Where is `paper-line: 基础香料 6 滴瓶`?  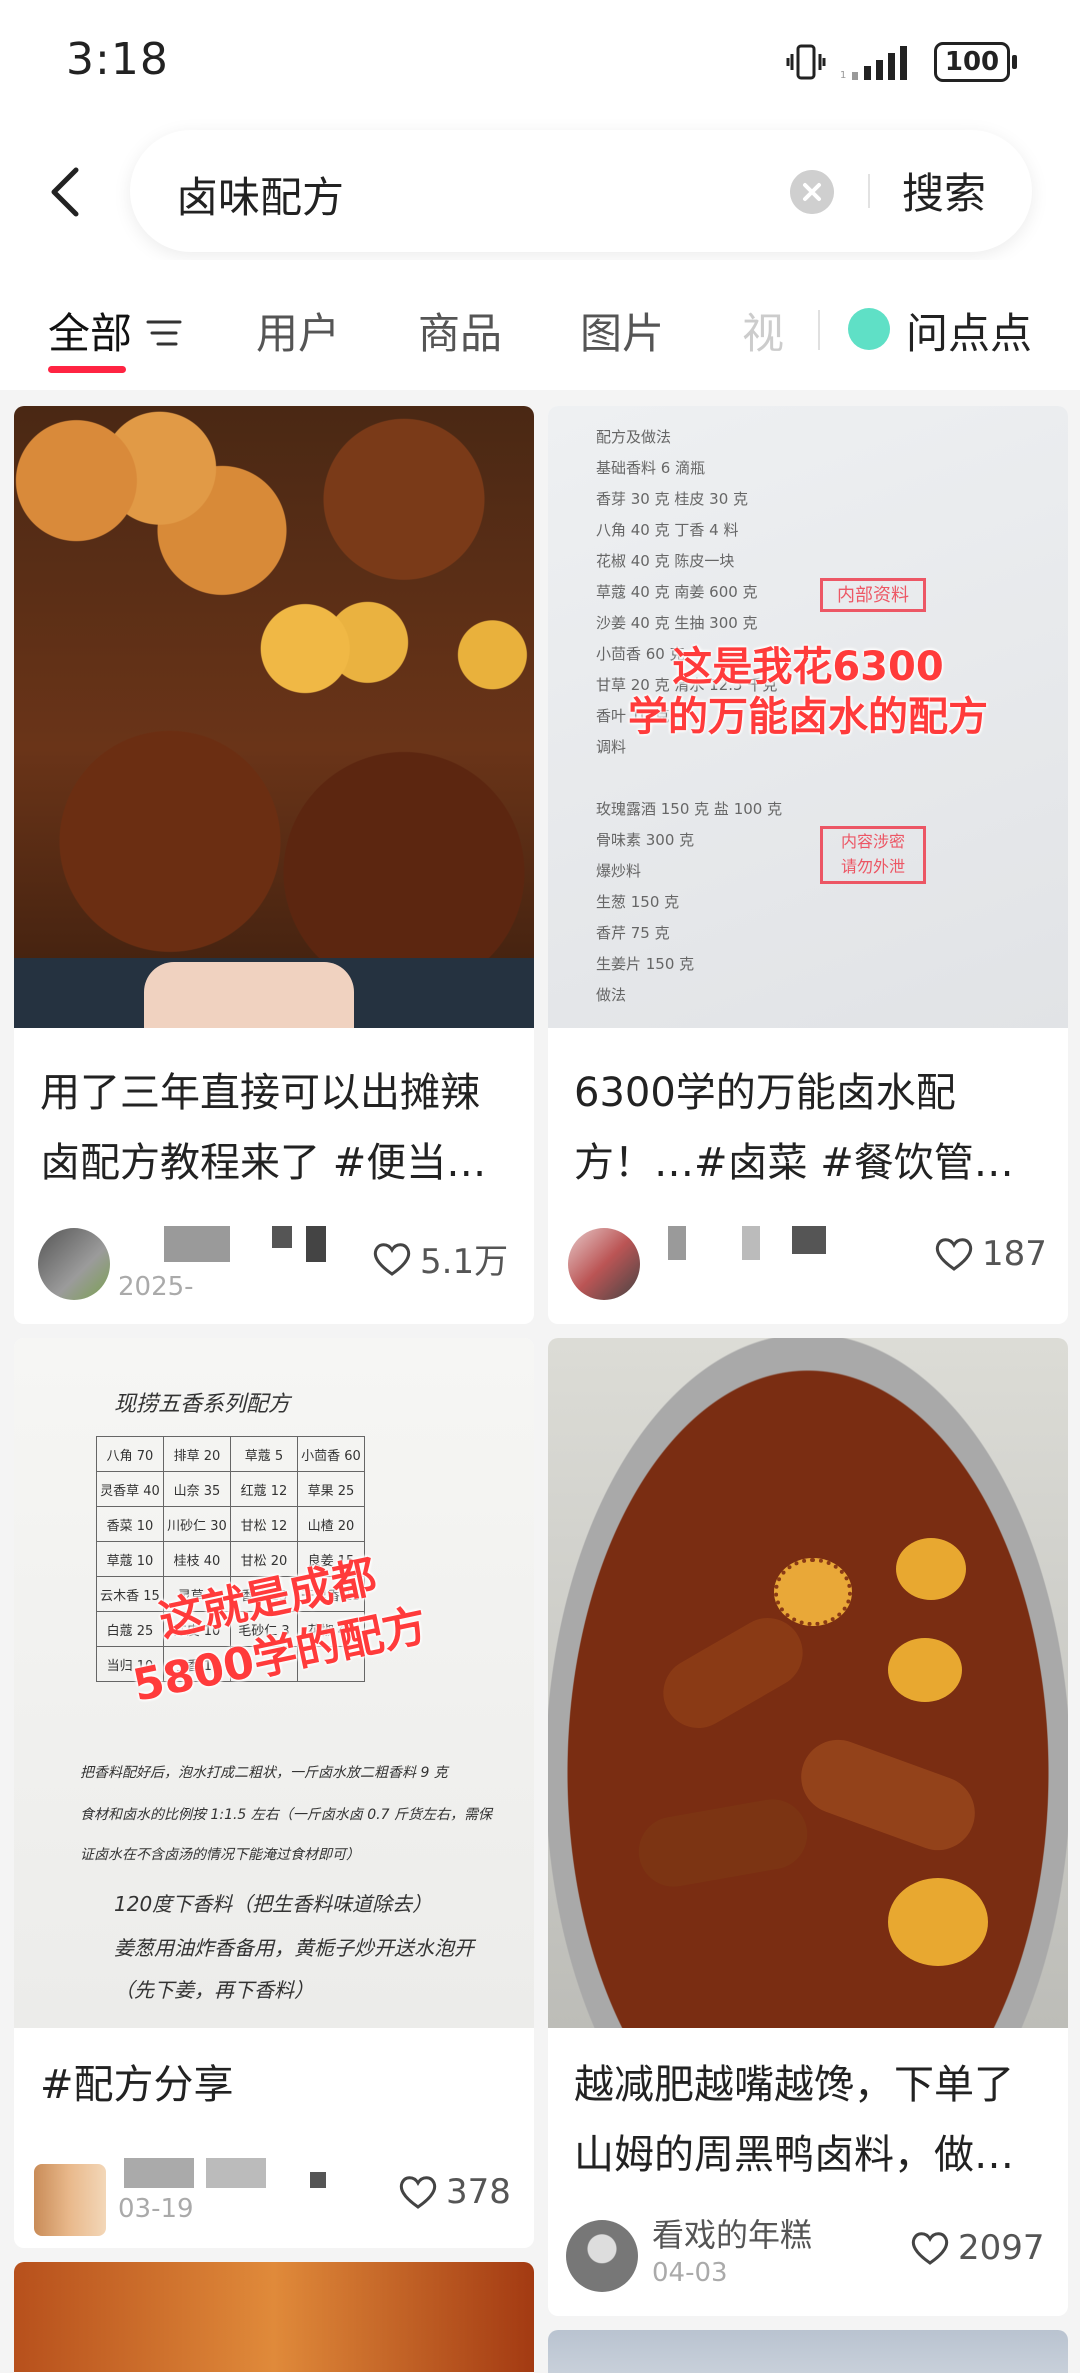 paper-line: 基础香料 6 滴瓶 is located at coordinates (651, 468).